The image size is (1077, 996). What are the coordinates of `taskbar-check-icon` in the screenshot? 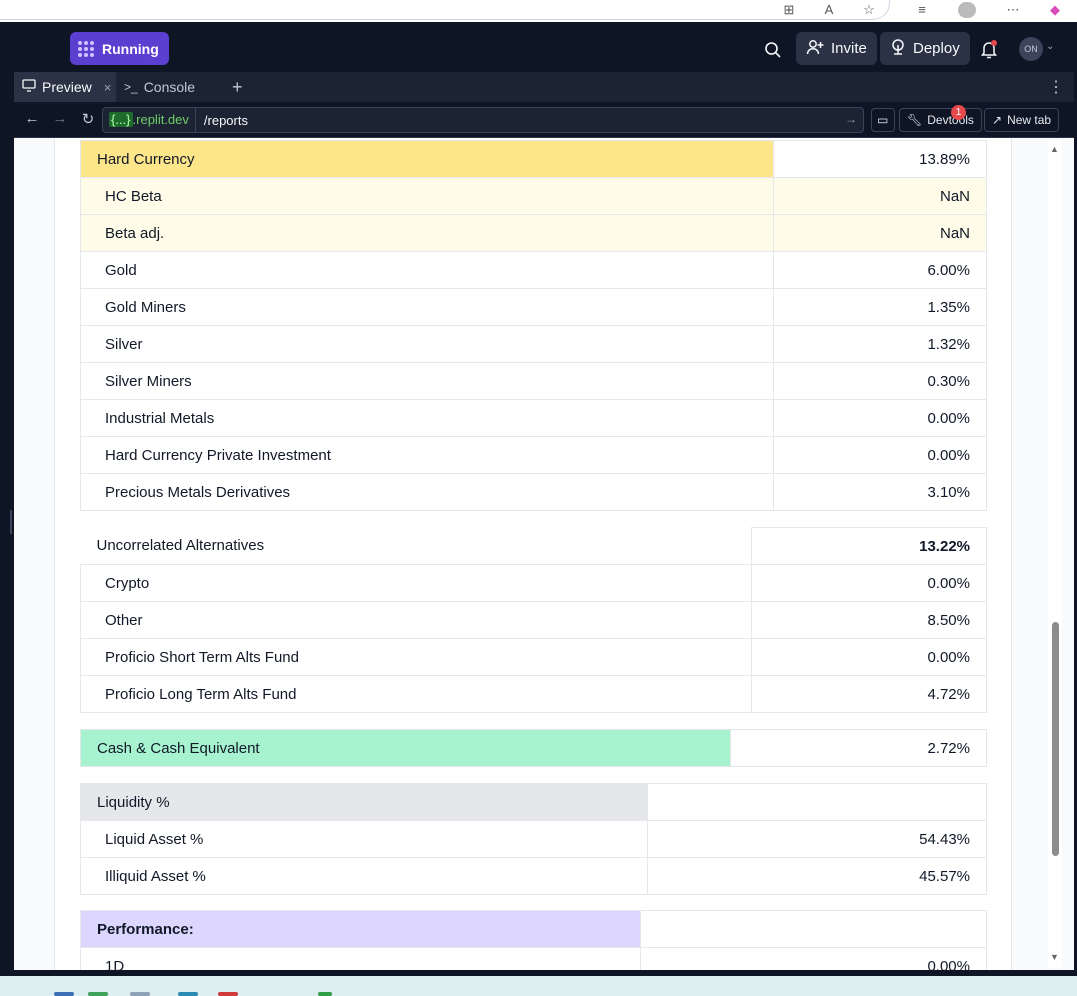 It's located at (325, 994).